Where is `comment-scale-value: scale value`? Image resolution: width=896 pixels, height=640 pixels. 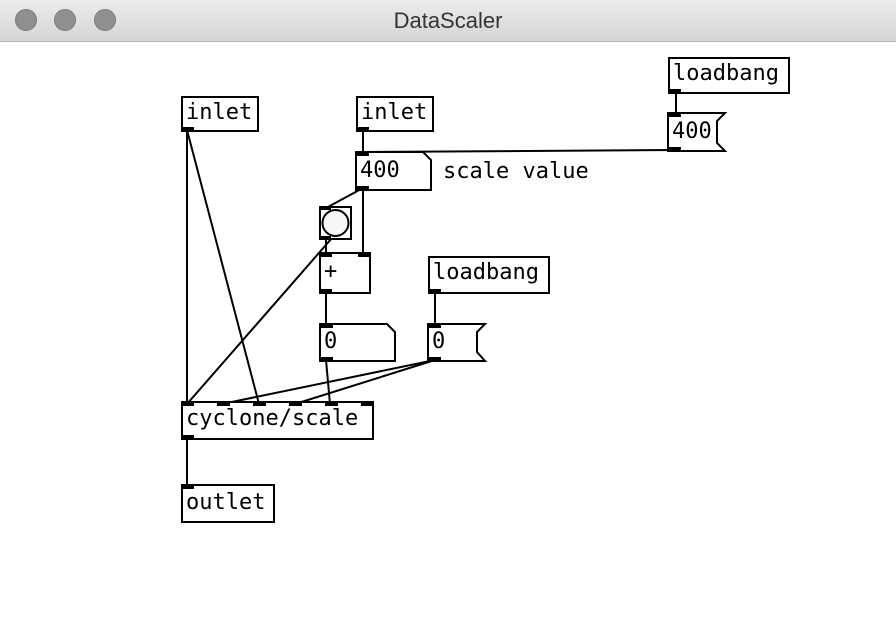
comment-scale-value: scale value is located at coordinates (516, 171).